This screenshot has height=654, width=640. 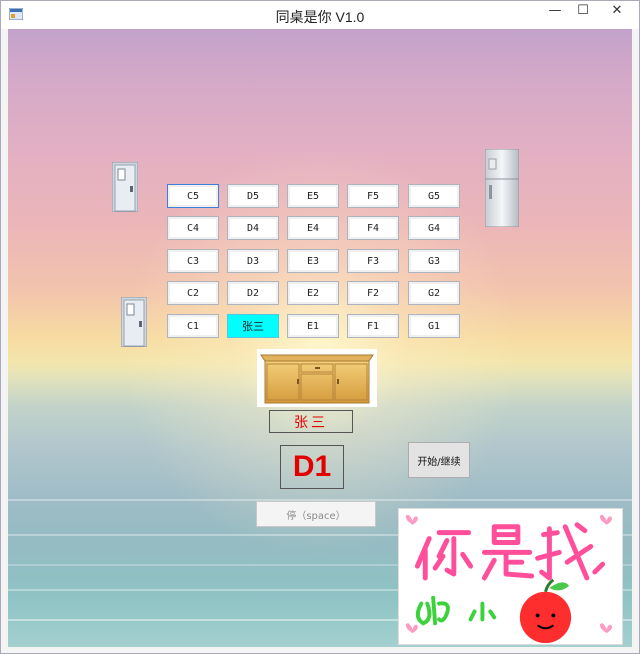 What do you see at coordinates (555, 12) in the screenshot?
I see `minimize-button: —` at bounding box center [555, 12].